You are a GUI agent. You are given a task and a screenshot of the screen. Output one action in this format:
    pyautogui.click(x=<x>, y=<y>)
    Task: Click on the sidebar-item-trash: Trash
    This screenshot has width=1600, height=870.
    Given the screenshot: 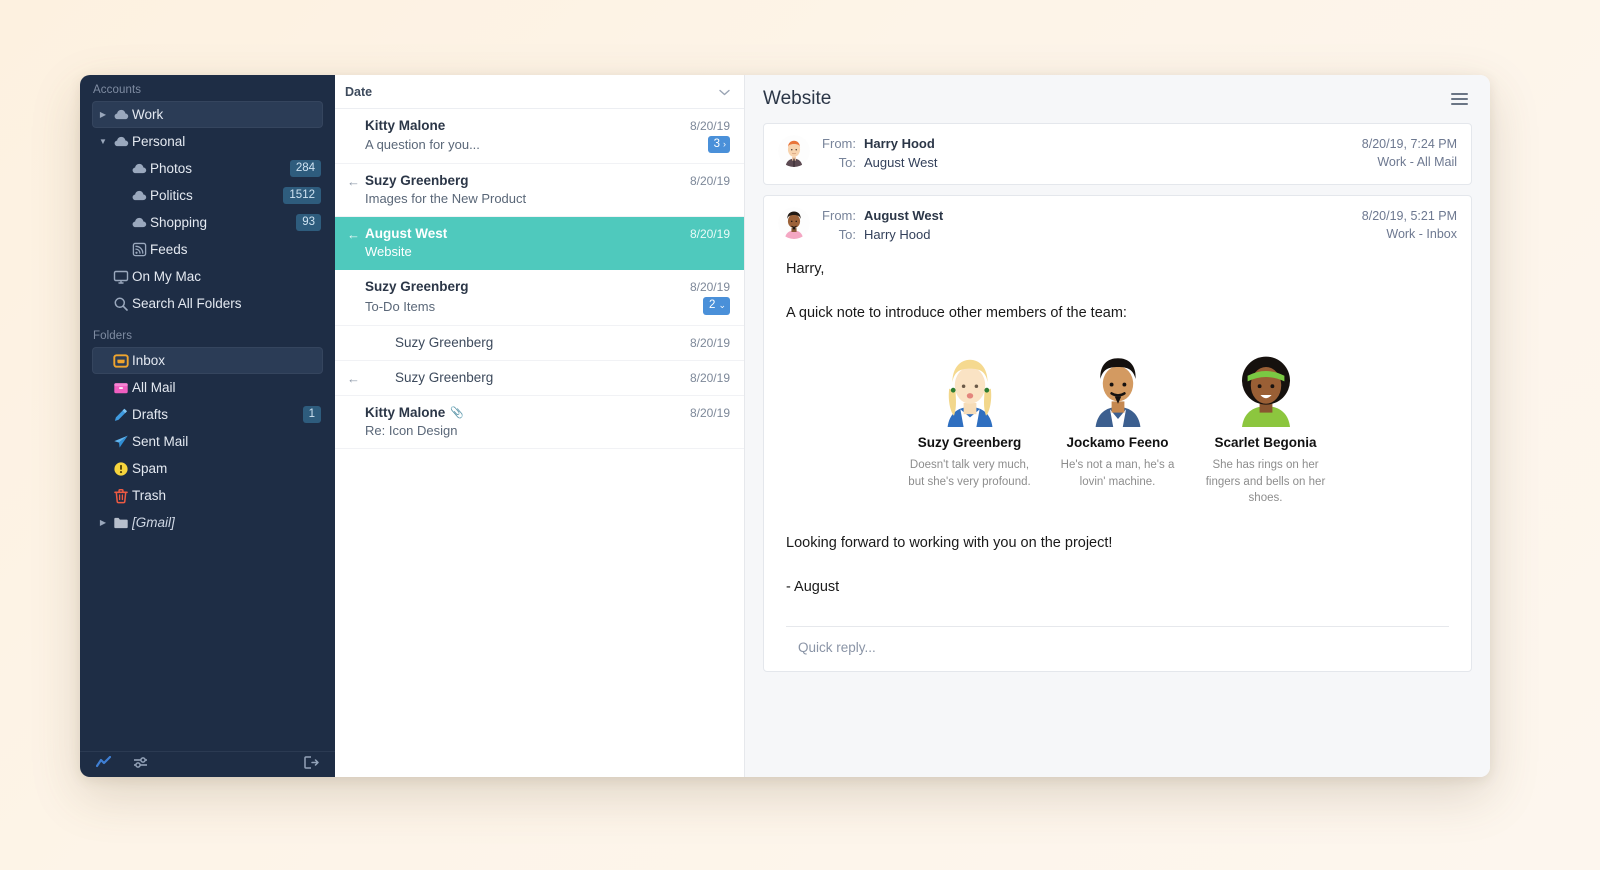 What is the action you would take?
    pyautogui.click(x=207, y=495)
    